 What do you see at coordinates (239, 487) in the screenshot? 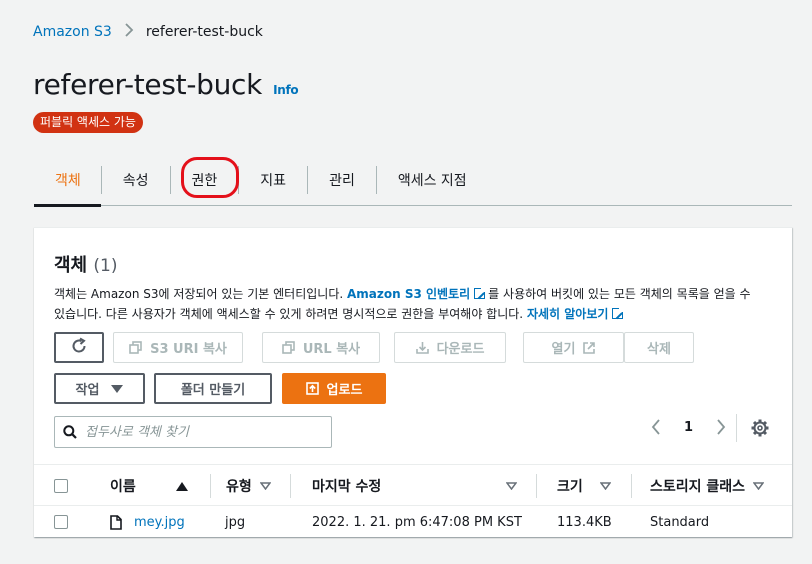
I see `column-type-label: 유형` at bounding box center [239, 487].